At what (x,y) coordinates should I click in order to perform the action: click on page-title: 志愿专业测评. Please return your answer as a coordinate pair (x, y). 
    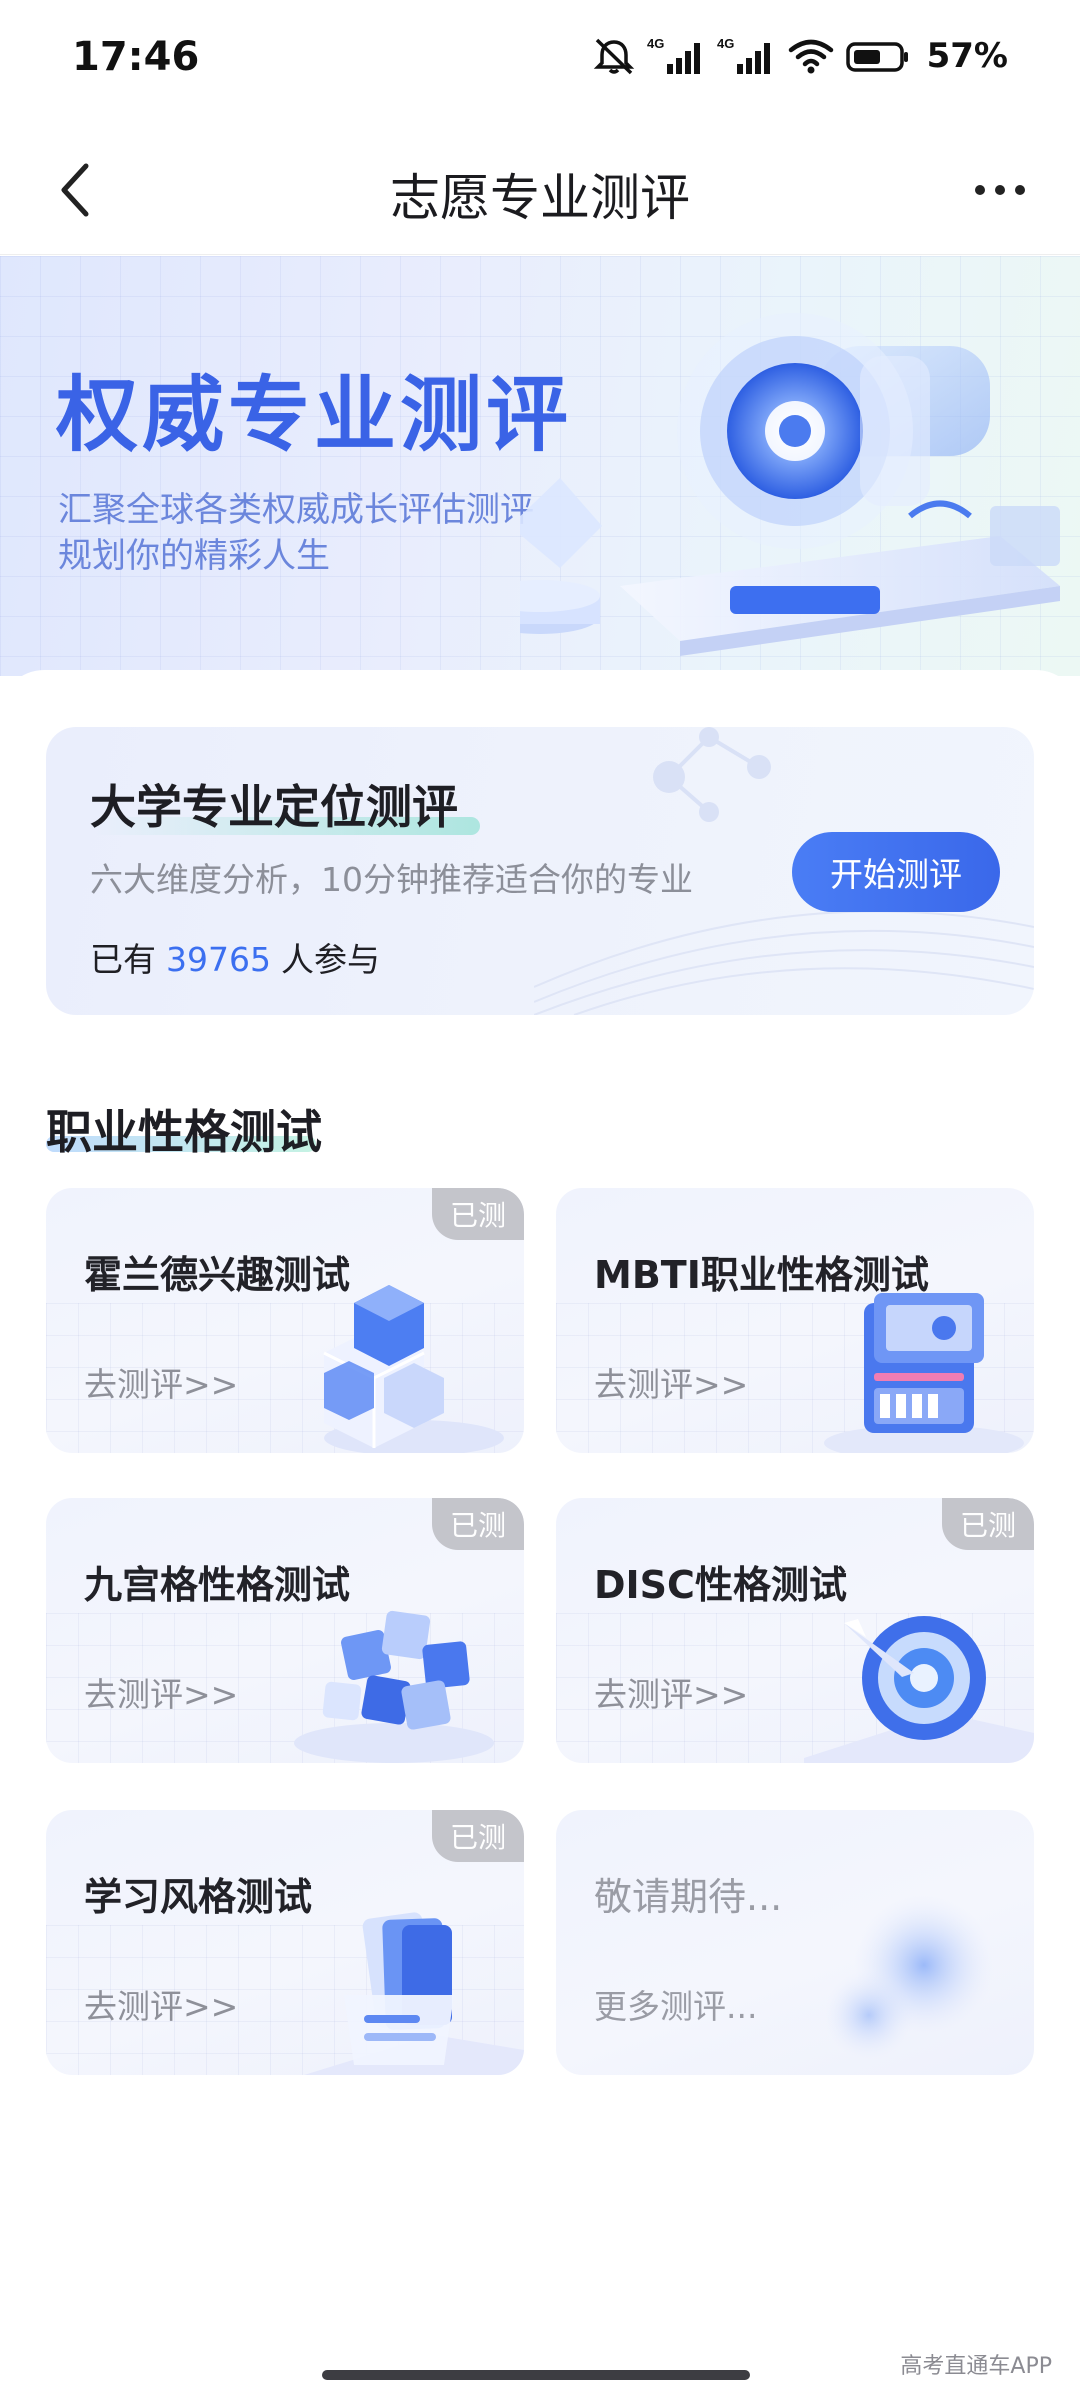
    Looking at the image, I should click on (540, 198).